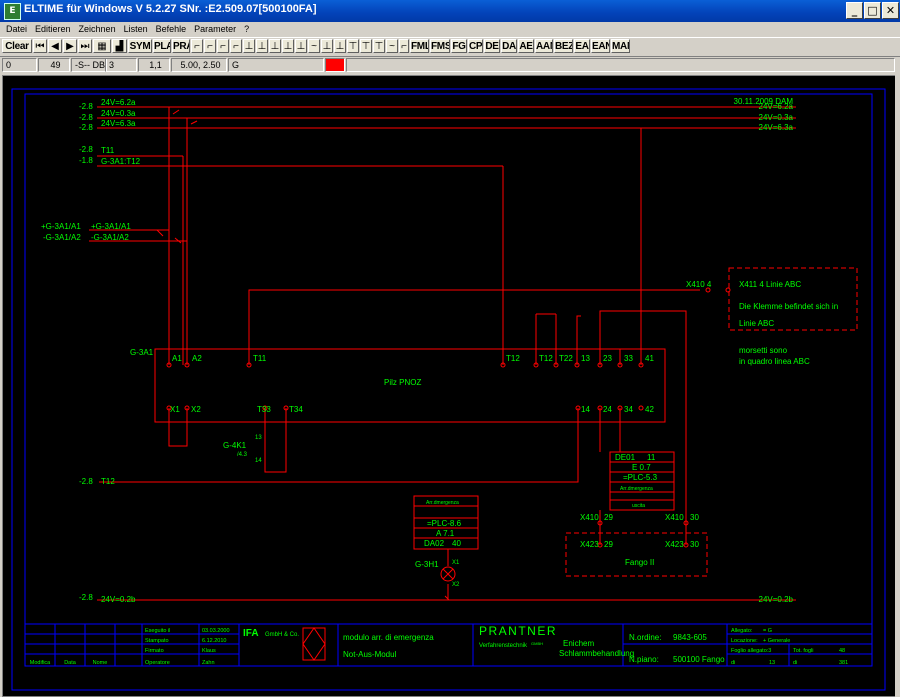  What do you see at coordinates (181, 46) in the screenshot?
I see `pra-button: PRA` at bounding box center [181, 46].